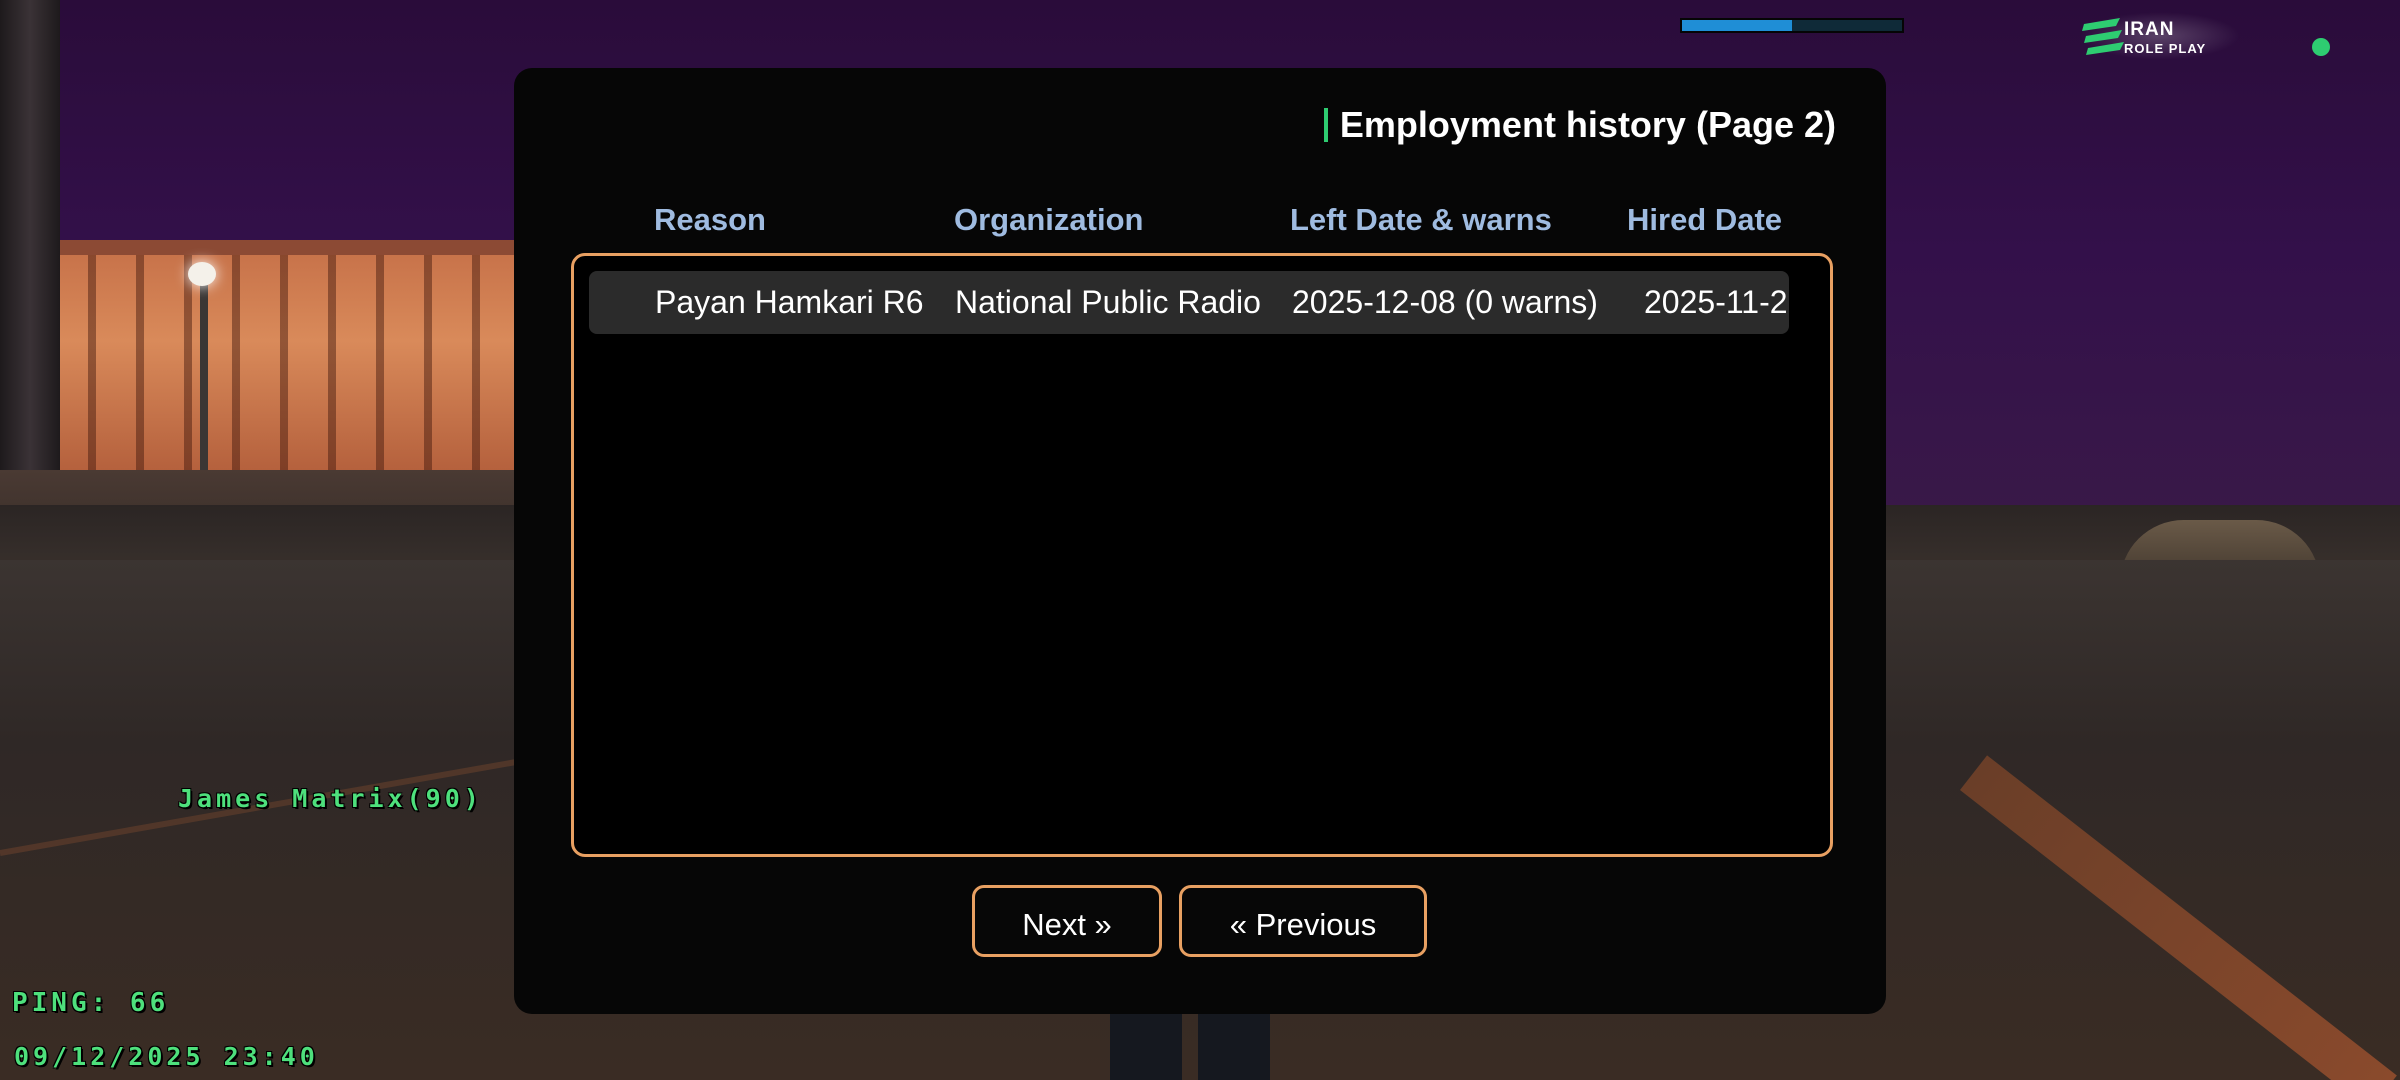 The width and height of the screenshot is (2400, 1080). I want to click on dialog-title: Employment history (Page 2), so click(1579, 125).